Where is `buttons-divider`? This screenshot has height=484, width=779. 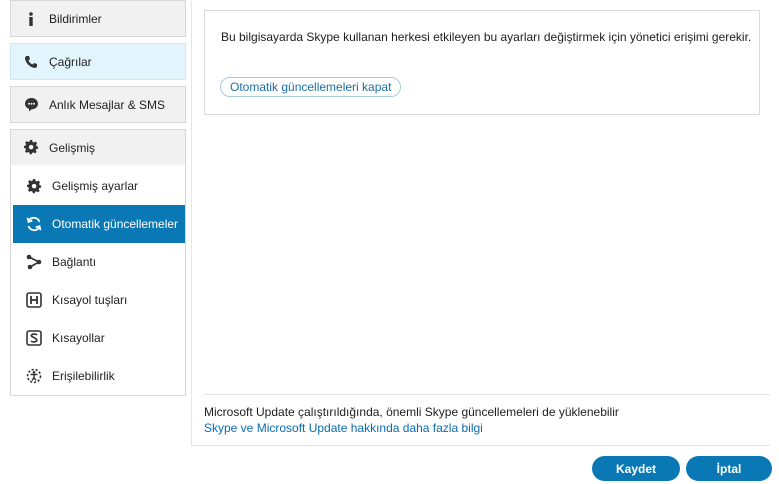 buttons-divider is located at coordinates (480, 445).